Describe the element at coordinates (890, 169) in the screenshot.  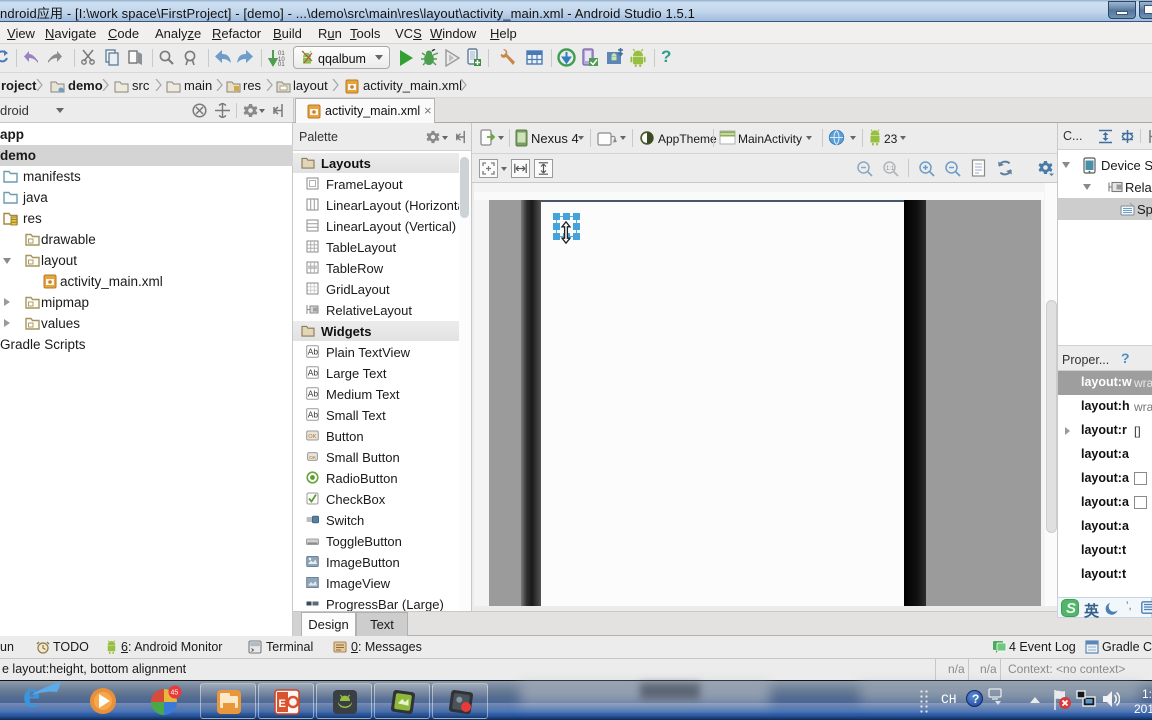
I see `svg-text: 1:1` at that location.